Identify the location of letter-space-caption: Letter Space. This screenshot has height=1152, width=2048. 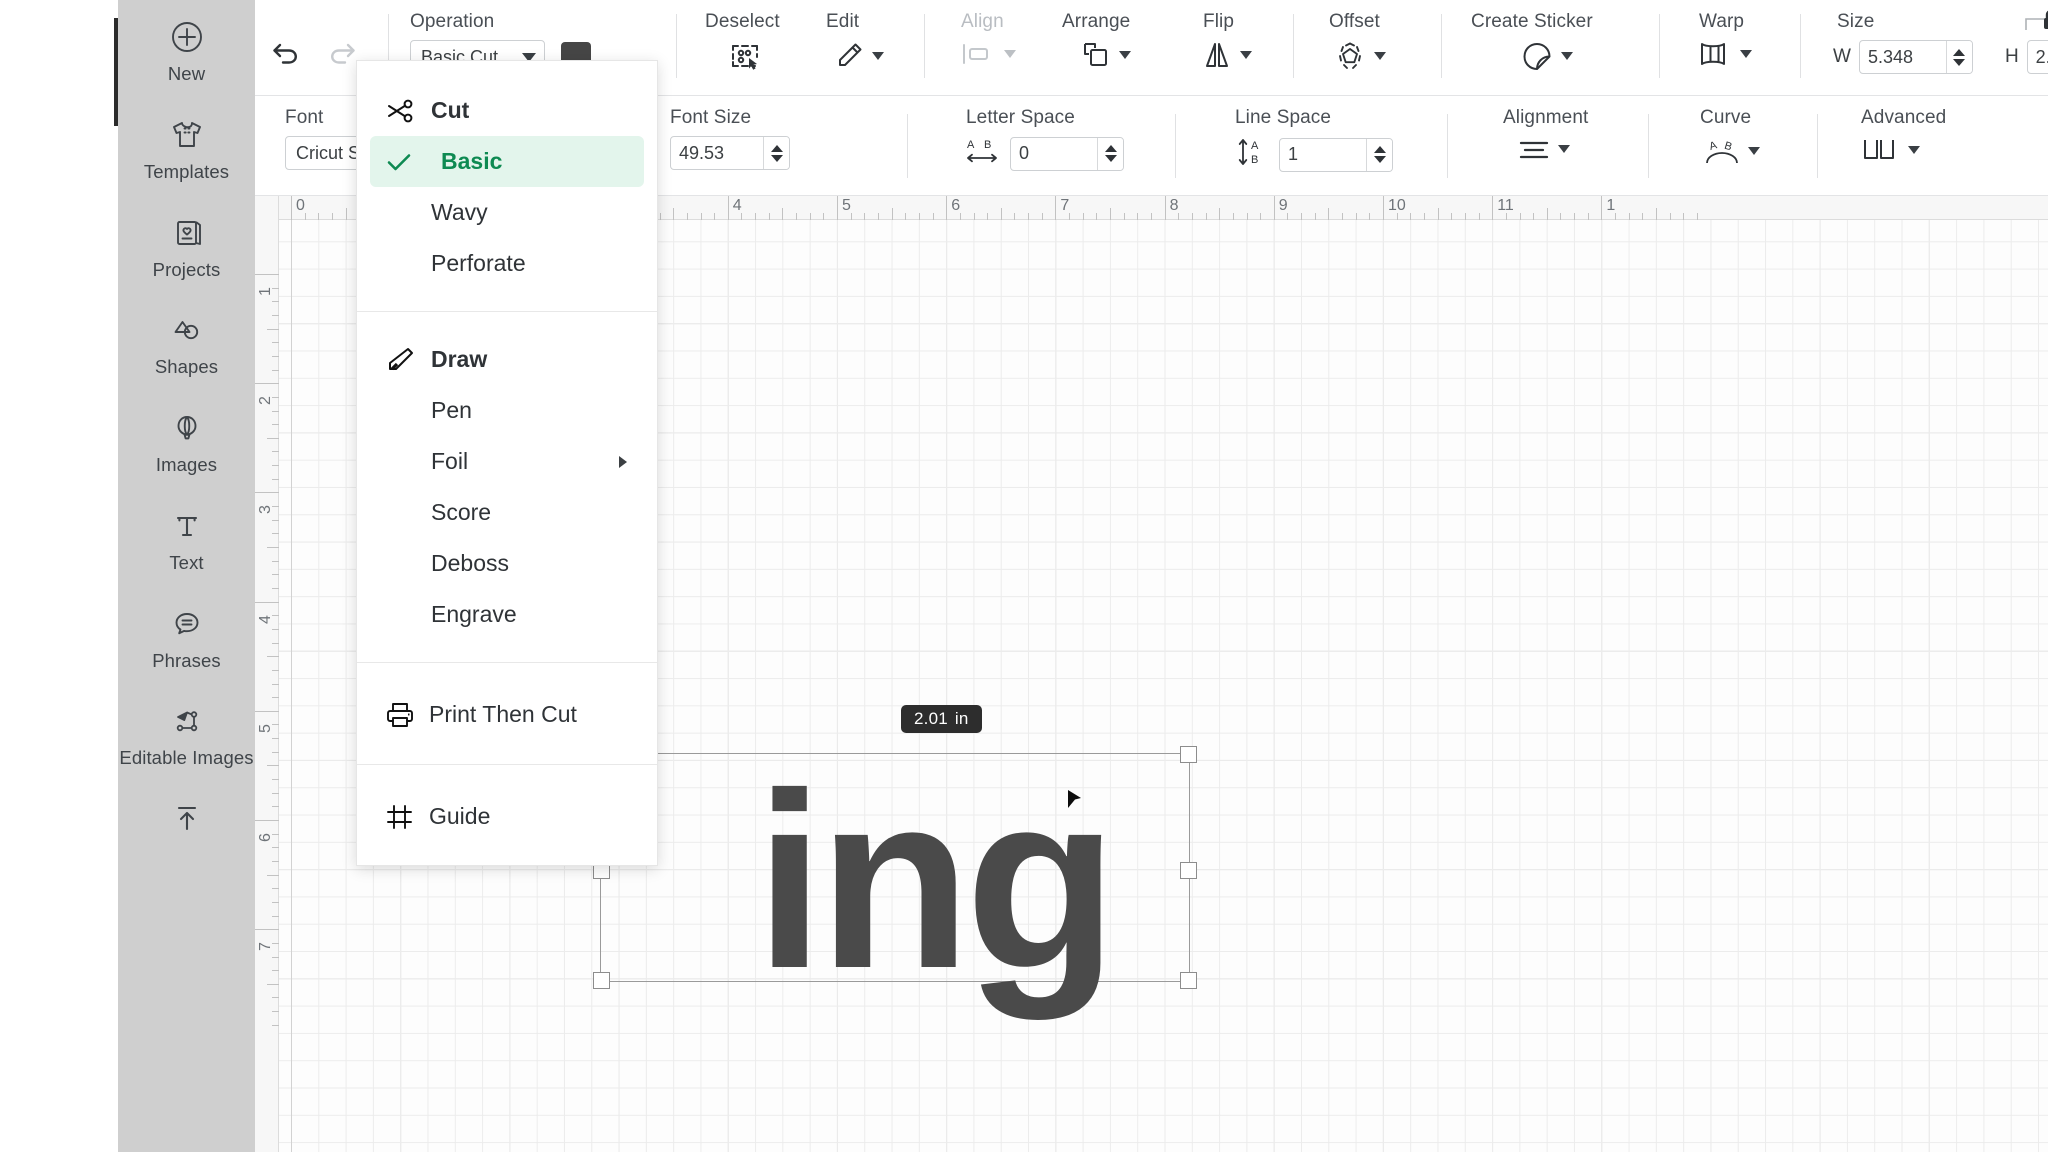
(1020, 117).